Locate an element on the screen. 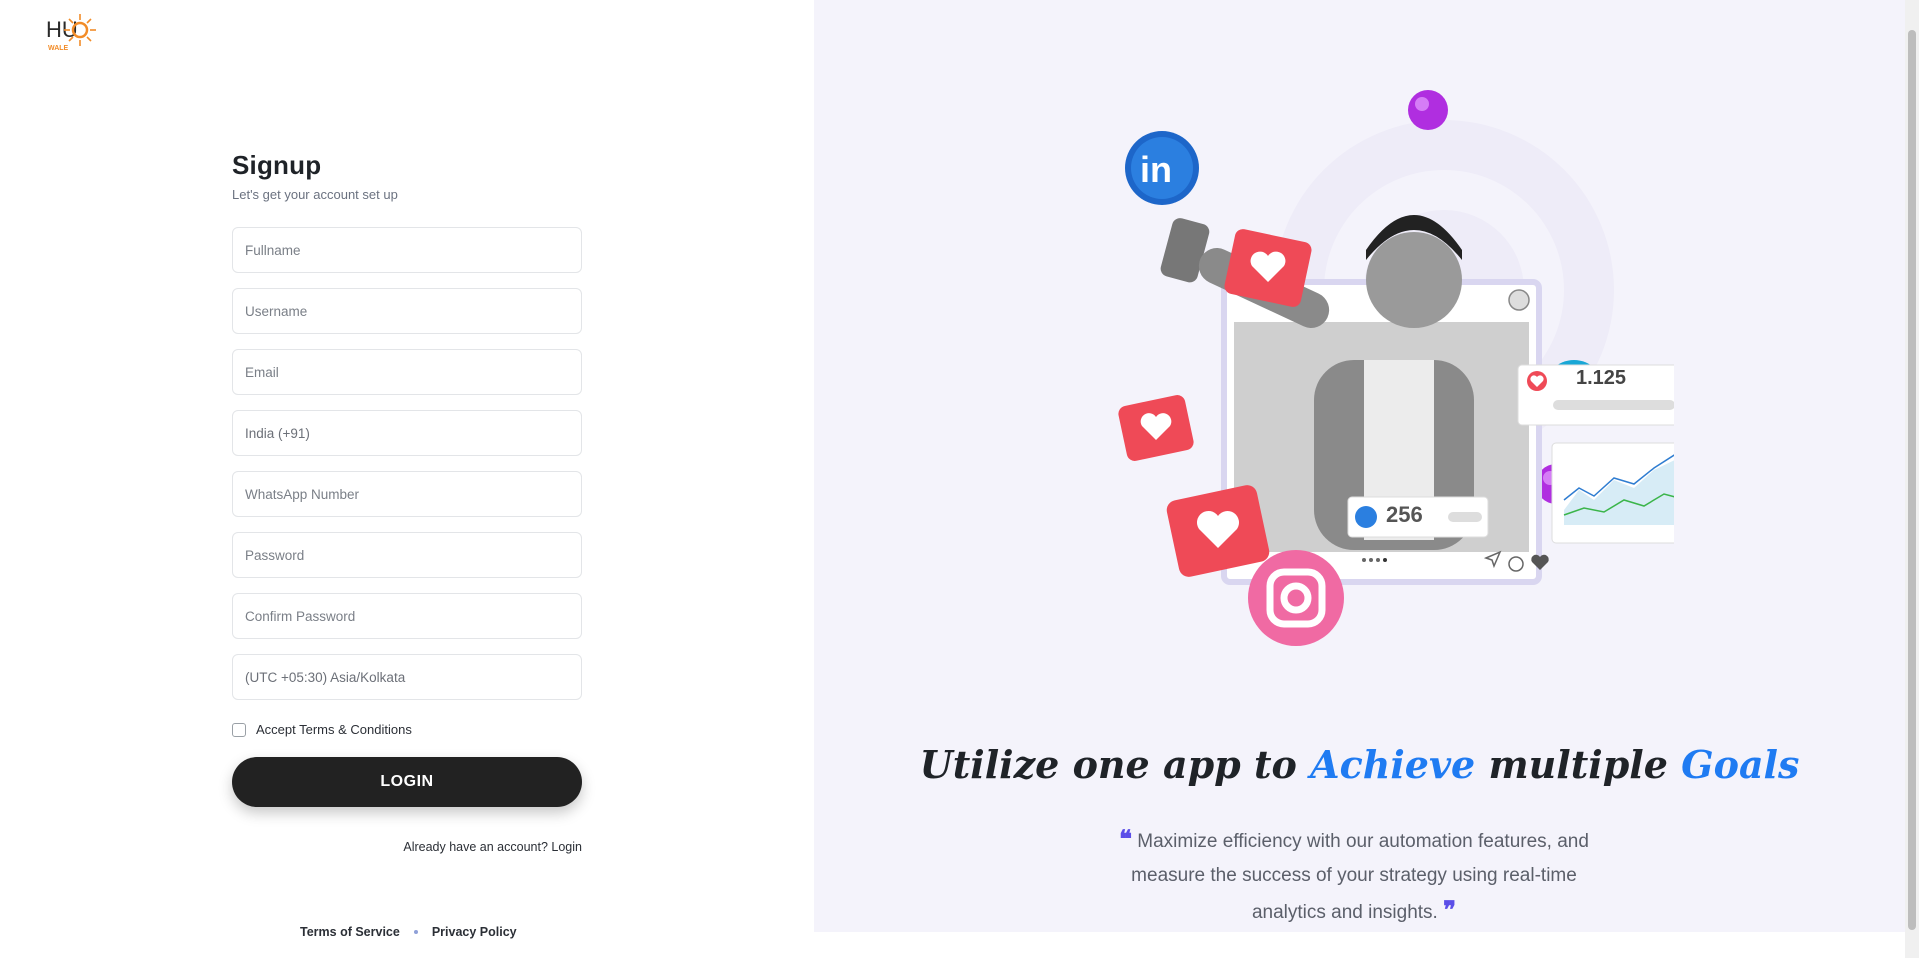 The height and width of the screenshot is (958, 1919). password-field-wrapper is located at coordinates (407, 555).